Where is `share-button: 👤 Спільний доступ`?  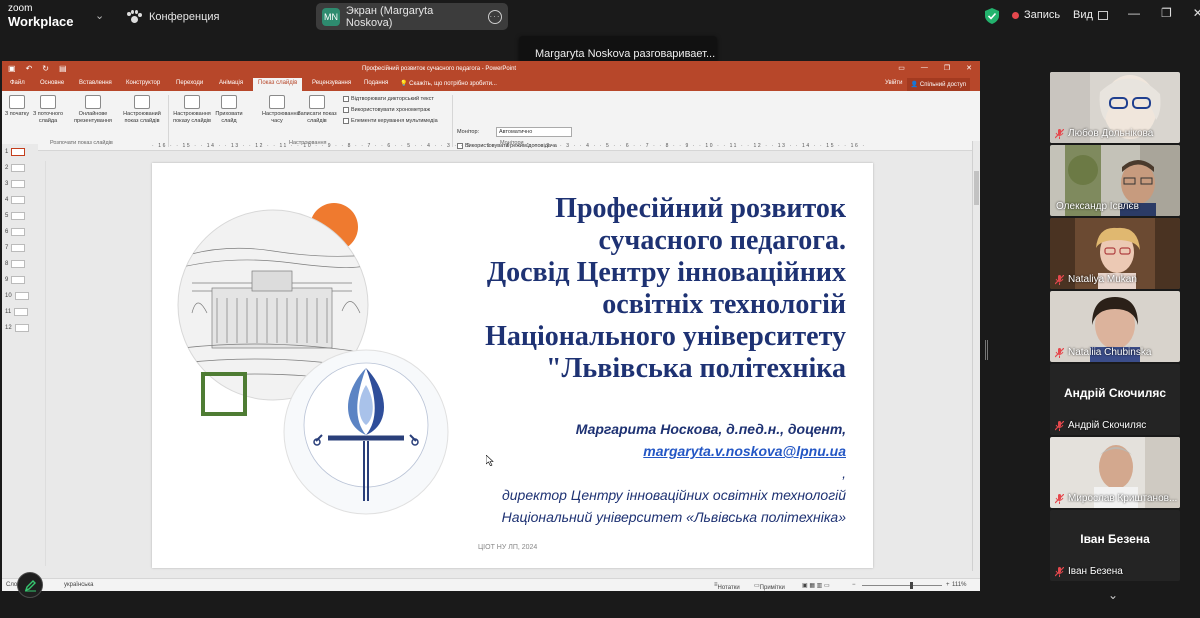 share-button: 👤 Спільний доступ is located at coordinates (938, 84).